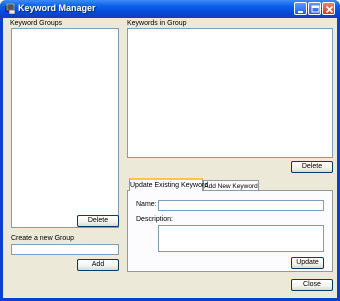 This screenshot has height=301, width=340. What do you see at coordinates (241, 238) in the screenshot?
I see `description-input` at bounding box center [241, 238].